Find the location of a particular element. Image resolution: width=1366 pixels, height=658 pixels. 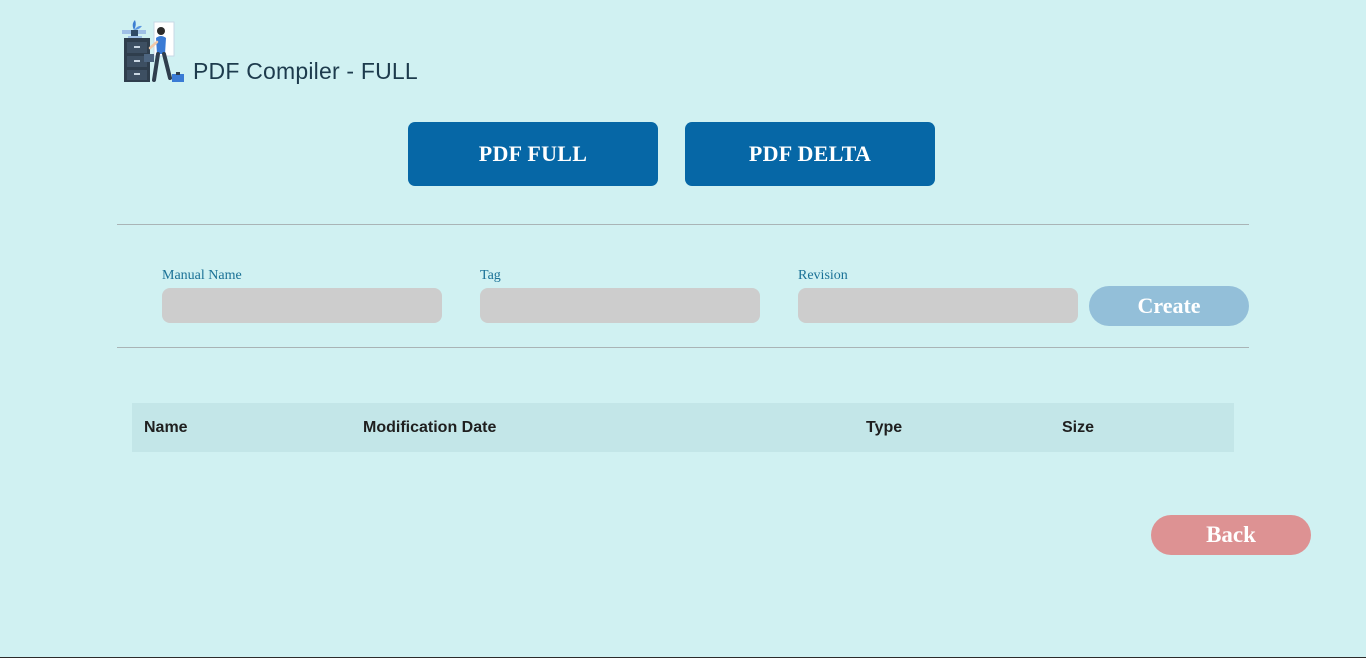

create-button: Create is located at coordinates (1169, 306).